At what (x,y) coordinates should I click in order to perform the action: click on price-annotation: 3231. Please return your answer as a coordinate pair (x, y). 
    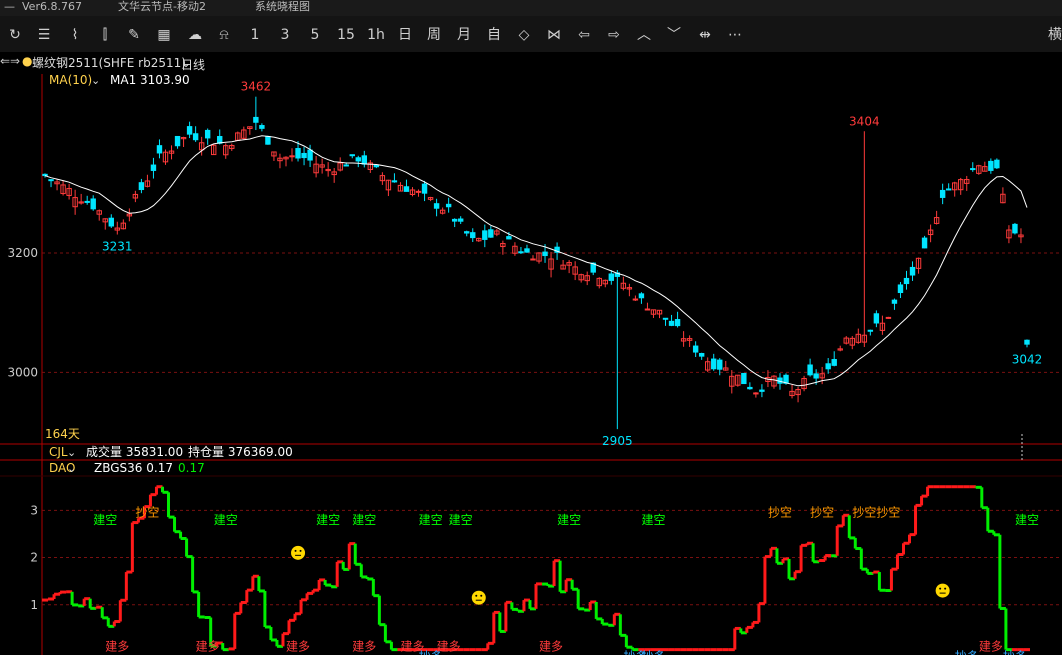
    Looking at the image, I should click on (117, 247).